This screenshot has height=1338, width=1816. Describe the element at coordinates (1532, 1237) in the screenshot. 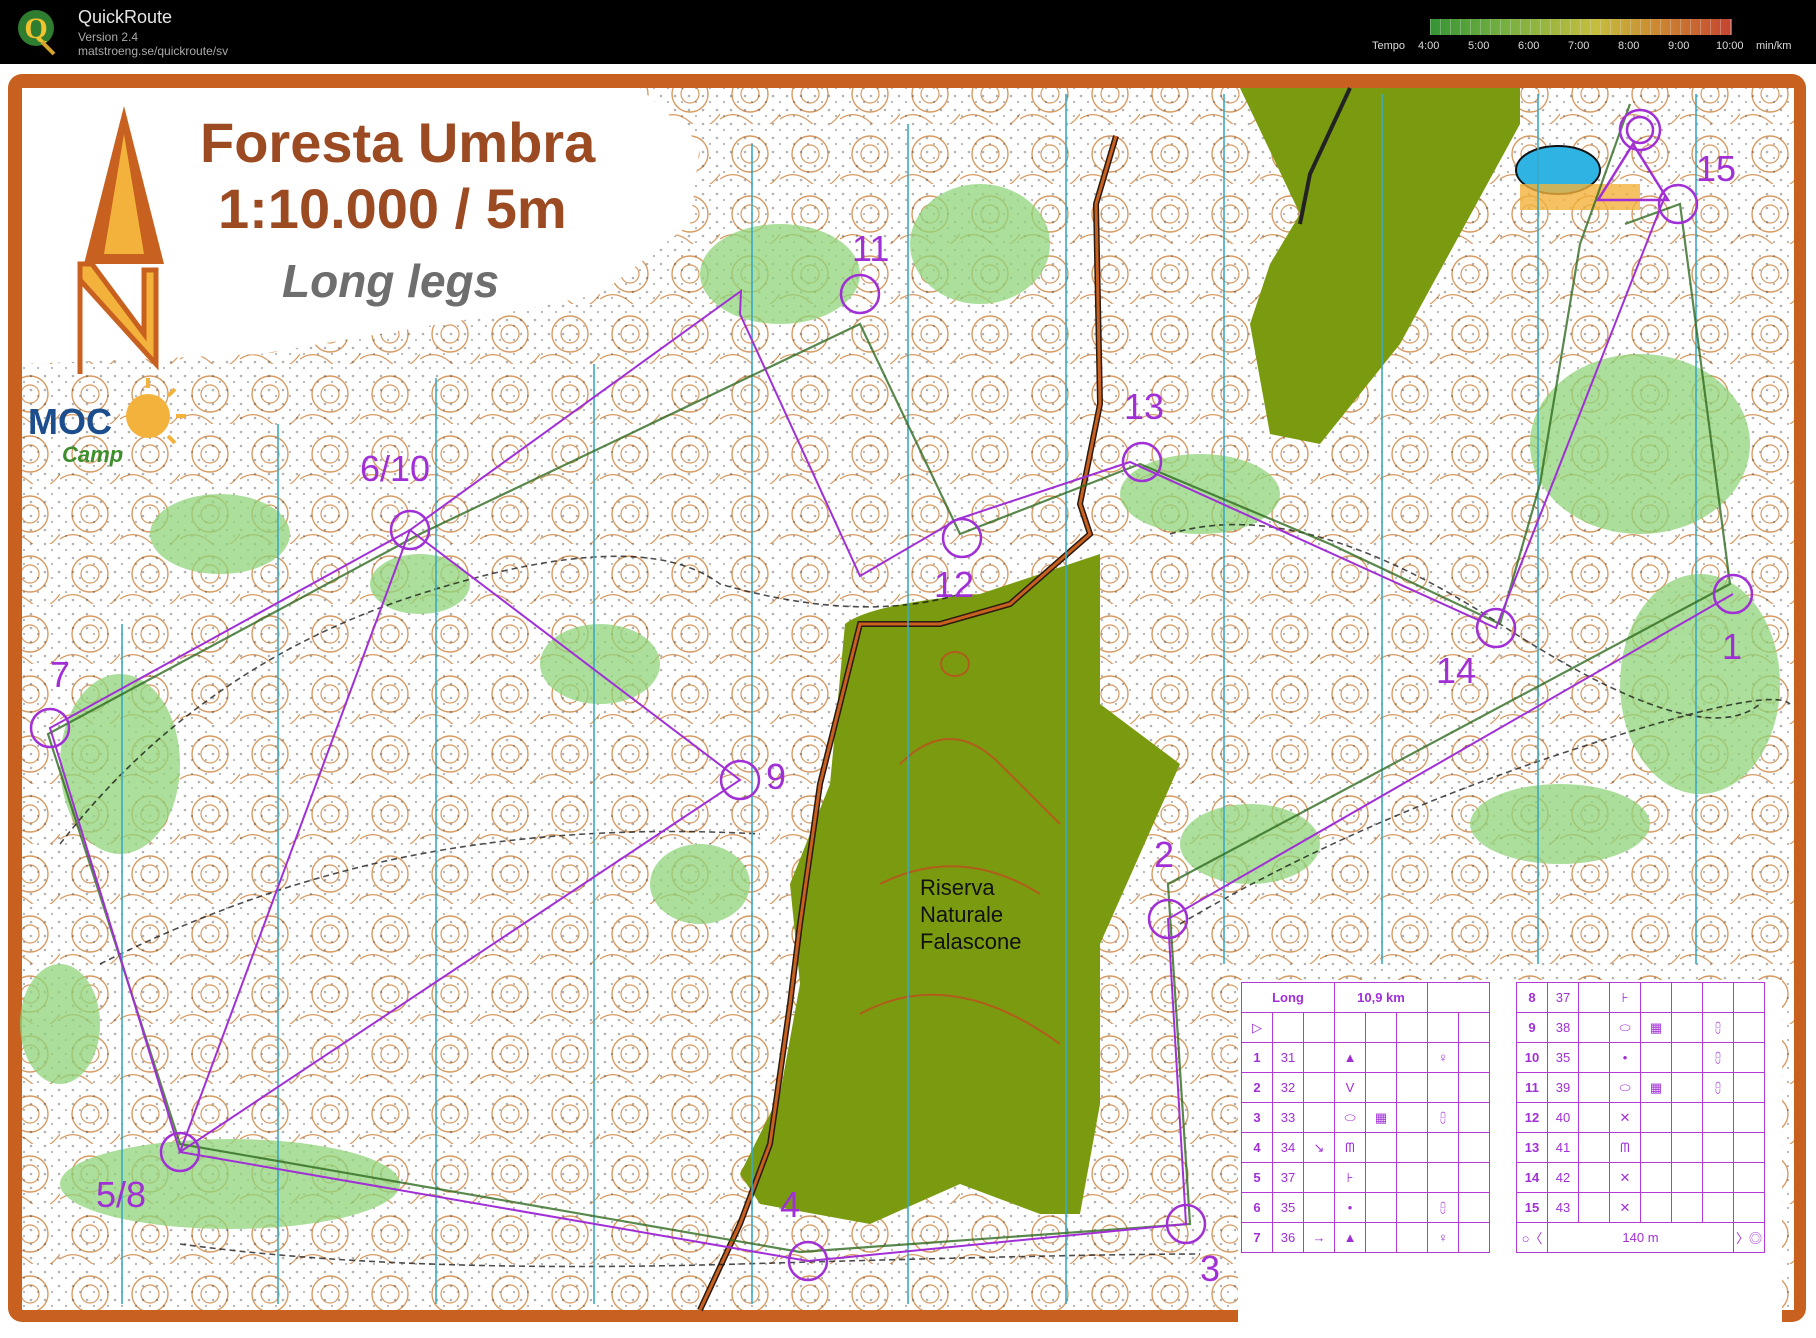

I see `finish-start-icon: ○〈` at that location.